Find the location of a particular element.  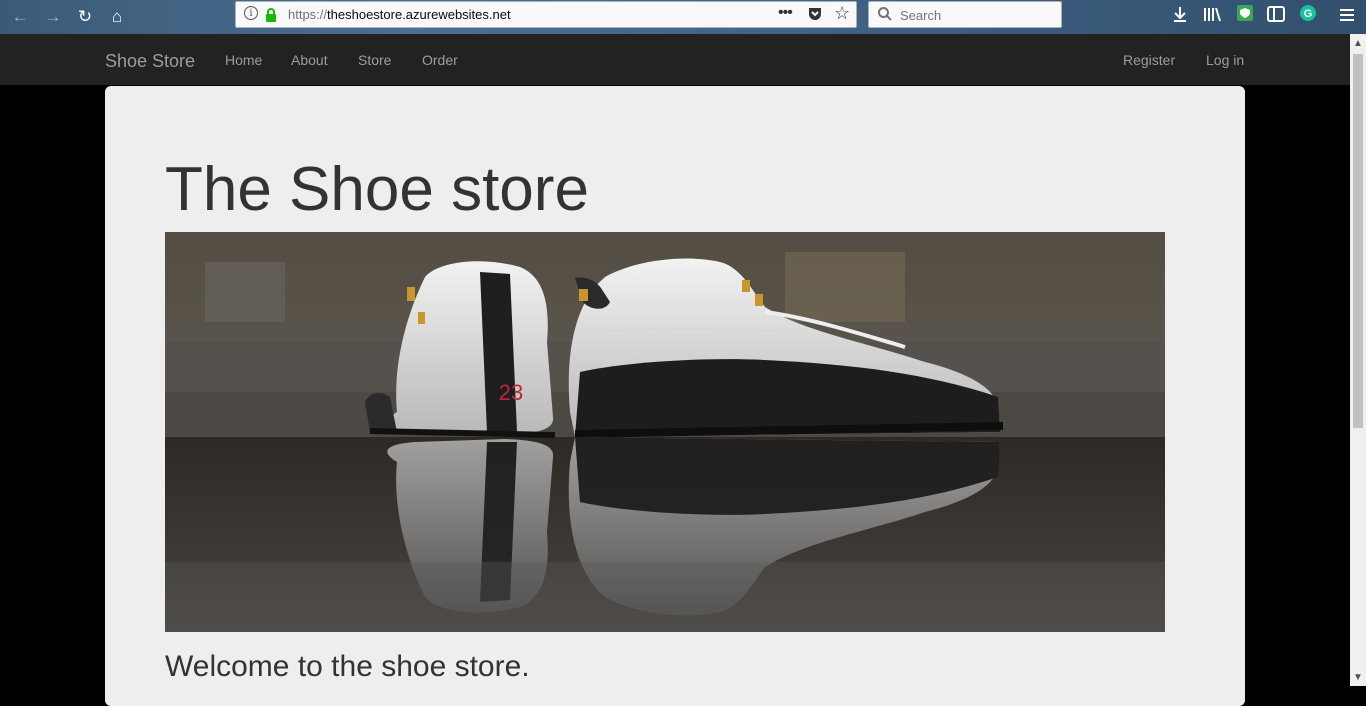

home-icon: ⌂ is located at coordinates (117, 17).